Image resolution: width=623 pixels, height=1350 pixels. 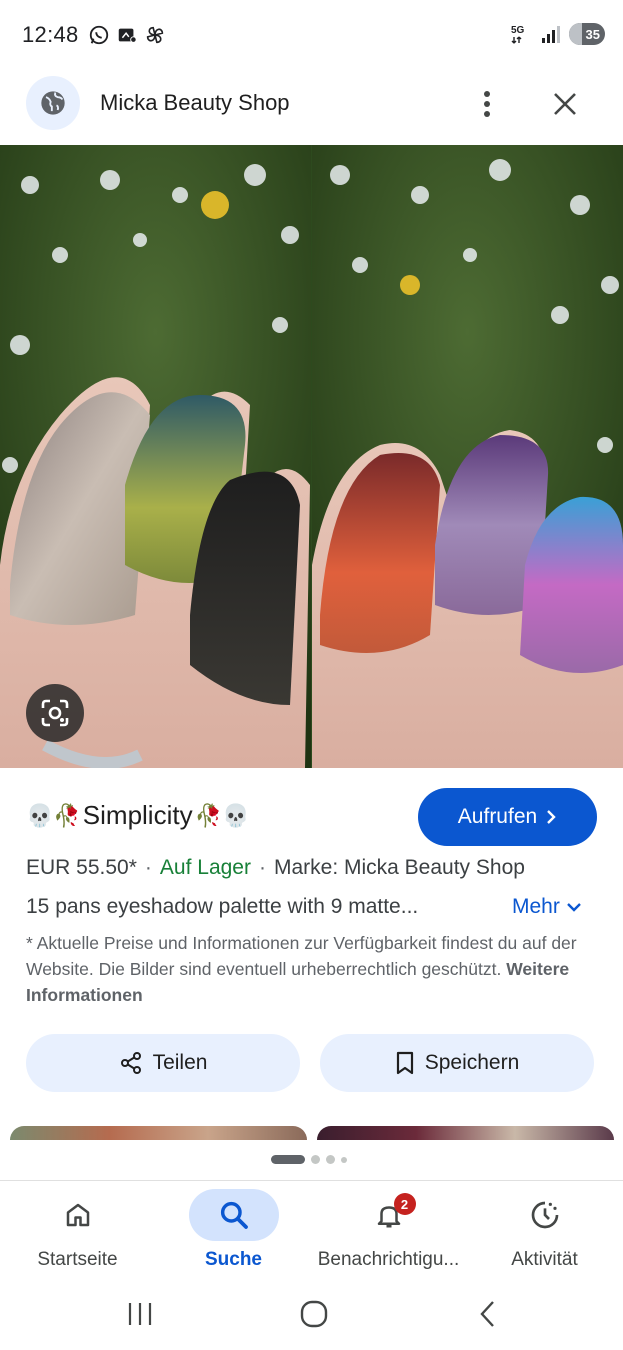 I want to click on battery-indicator: 35, so click(x=587, y=34).